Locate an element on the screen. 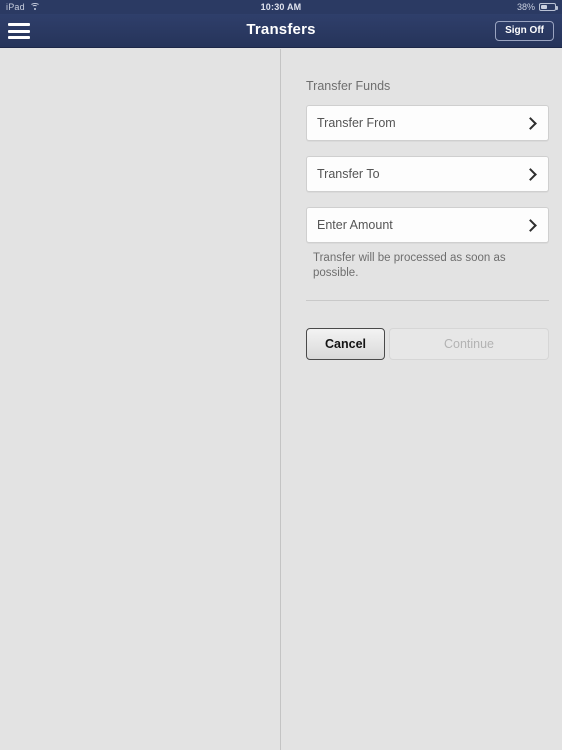 This screenshot has width=562, height=750. navigation-bar: Transfers Sign Off is located at coordinates (281, 31).